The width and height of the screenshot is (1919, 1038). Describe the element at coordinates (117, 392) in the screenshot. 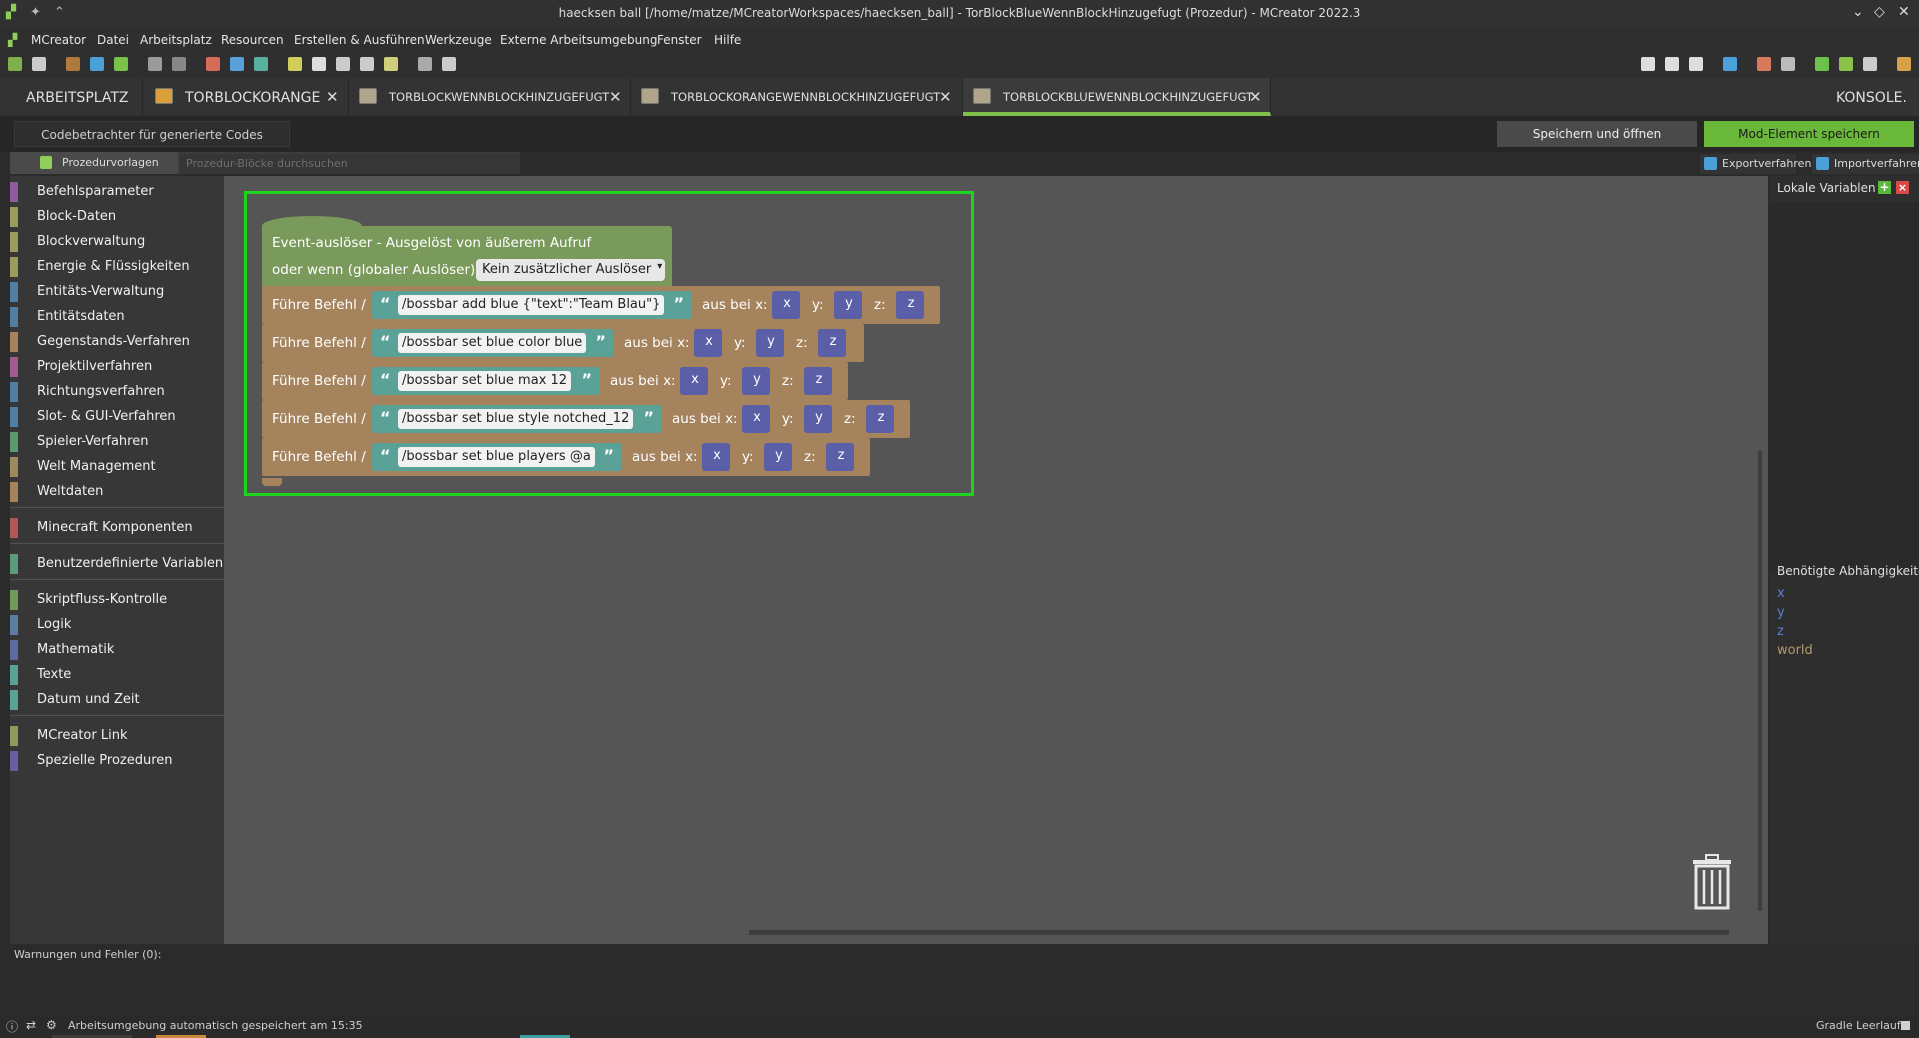

I see `palette-category: Richtungsverfahren` at that location.